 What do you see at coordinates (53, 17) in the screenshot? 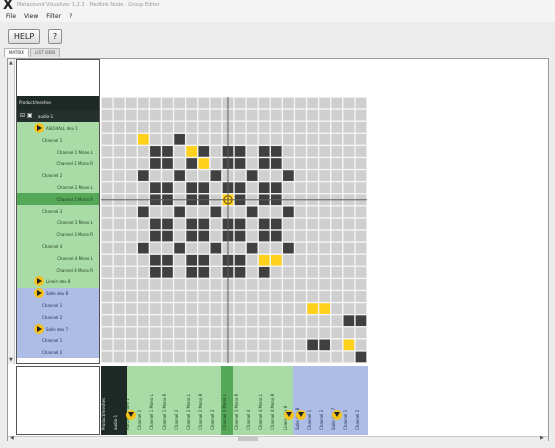
I see `menu-filter: Filter` at bounding box center [53, 17].